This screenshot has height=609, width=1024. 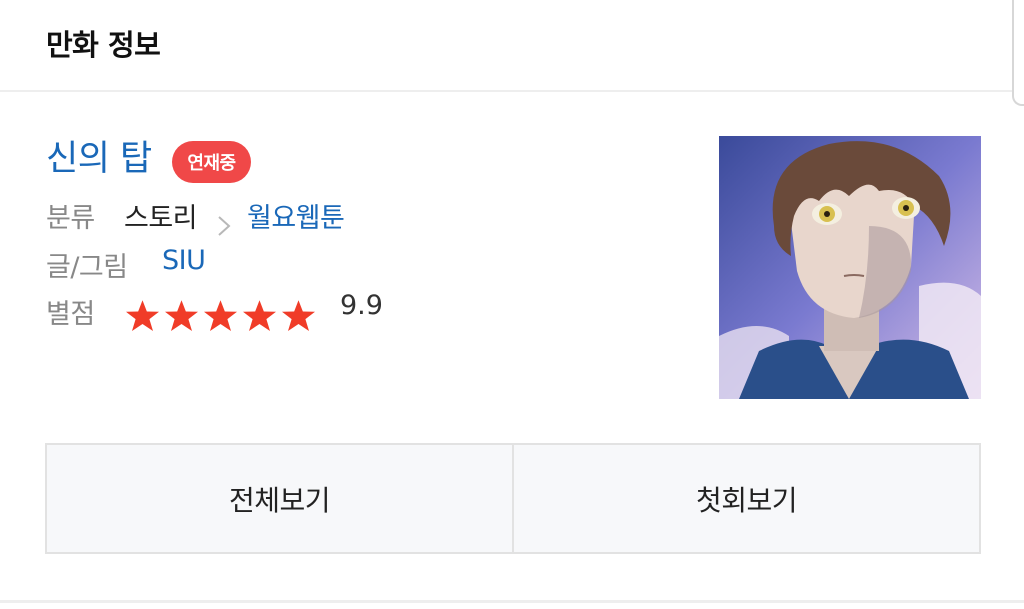 I want to click on category-label: 분류, so click(x=70, y=218).